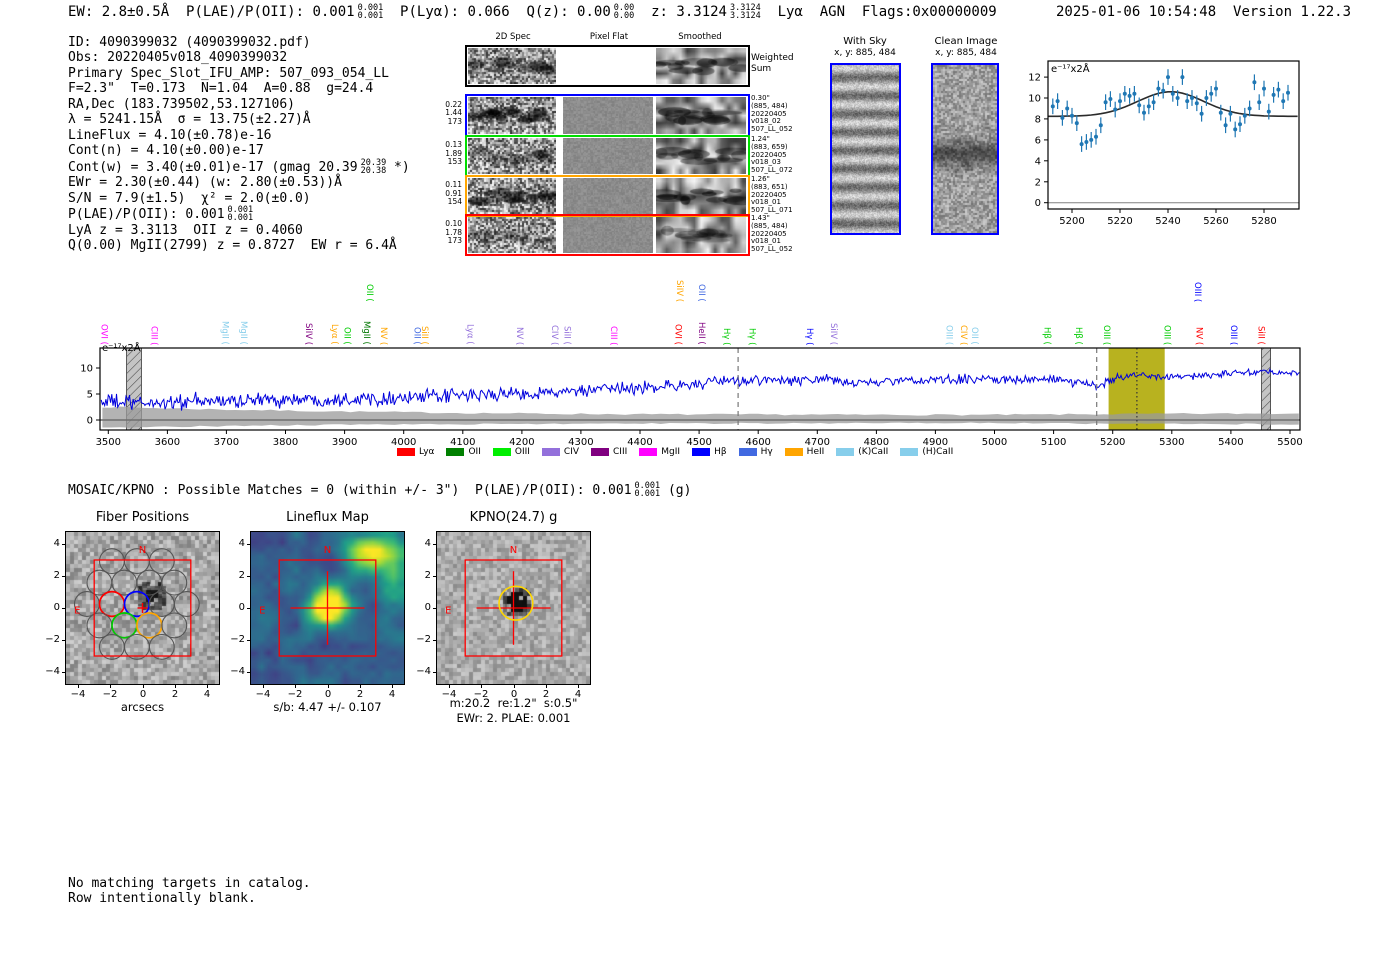 The height and width of the screenshot is (953, 1400). Describe the element at coordinates (427, 543) in the screenshot. I see `y-tick-label: 4` at that location.